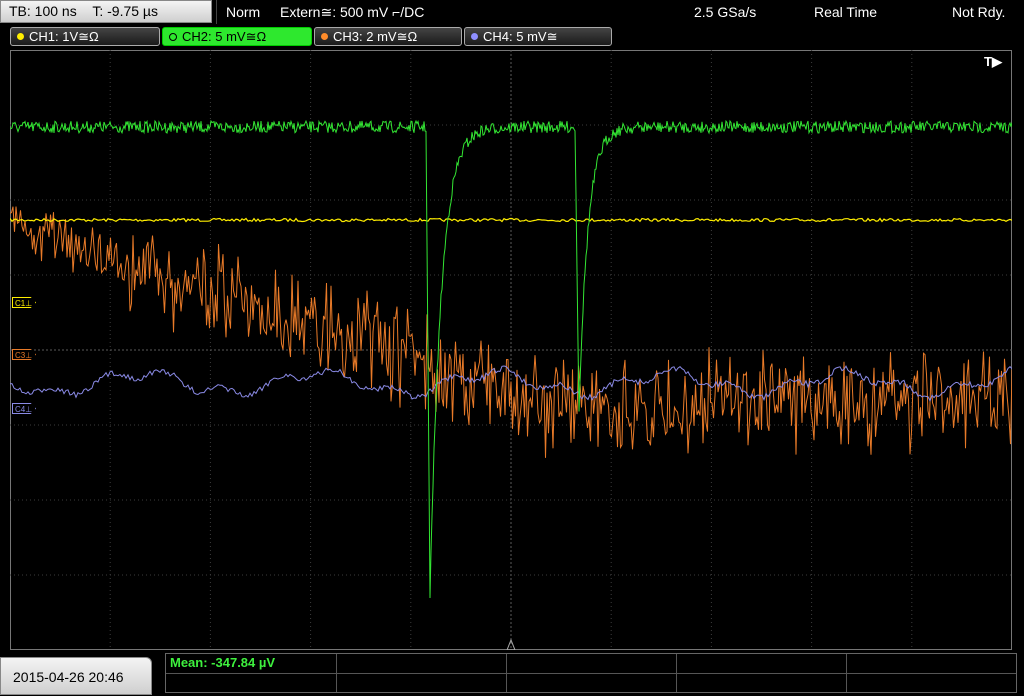 The width and height of the screenshot is (1024, 696). I want to click on channel-2-label: CH2: 5 mV≅Ω, so click(224, 36).